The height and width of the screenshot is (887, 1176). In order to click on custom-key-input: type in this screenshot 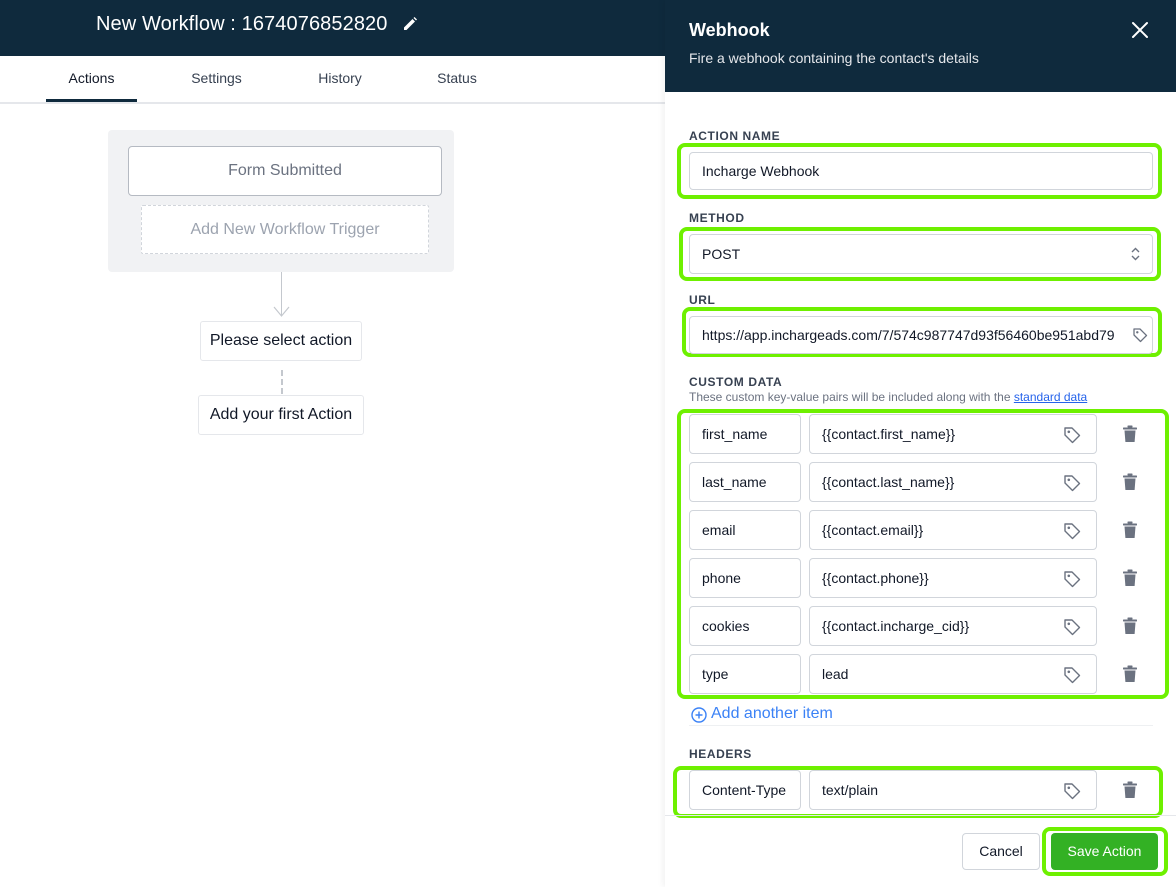, I will do `click(745, 674)`.